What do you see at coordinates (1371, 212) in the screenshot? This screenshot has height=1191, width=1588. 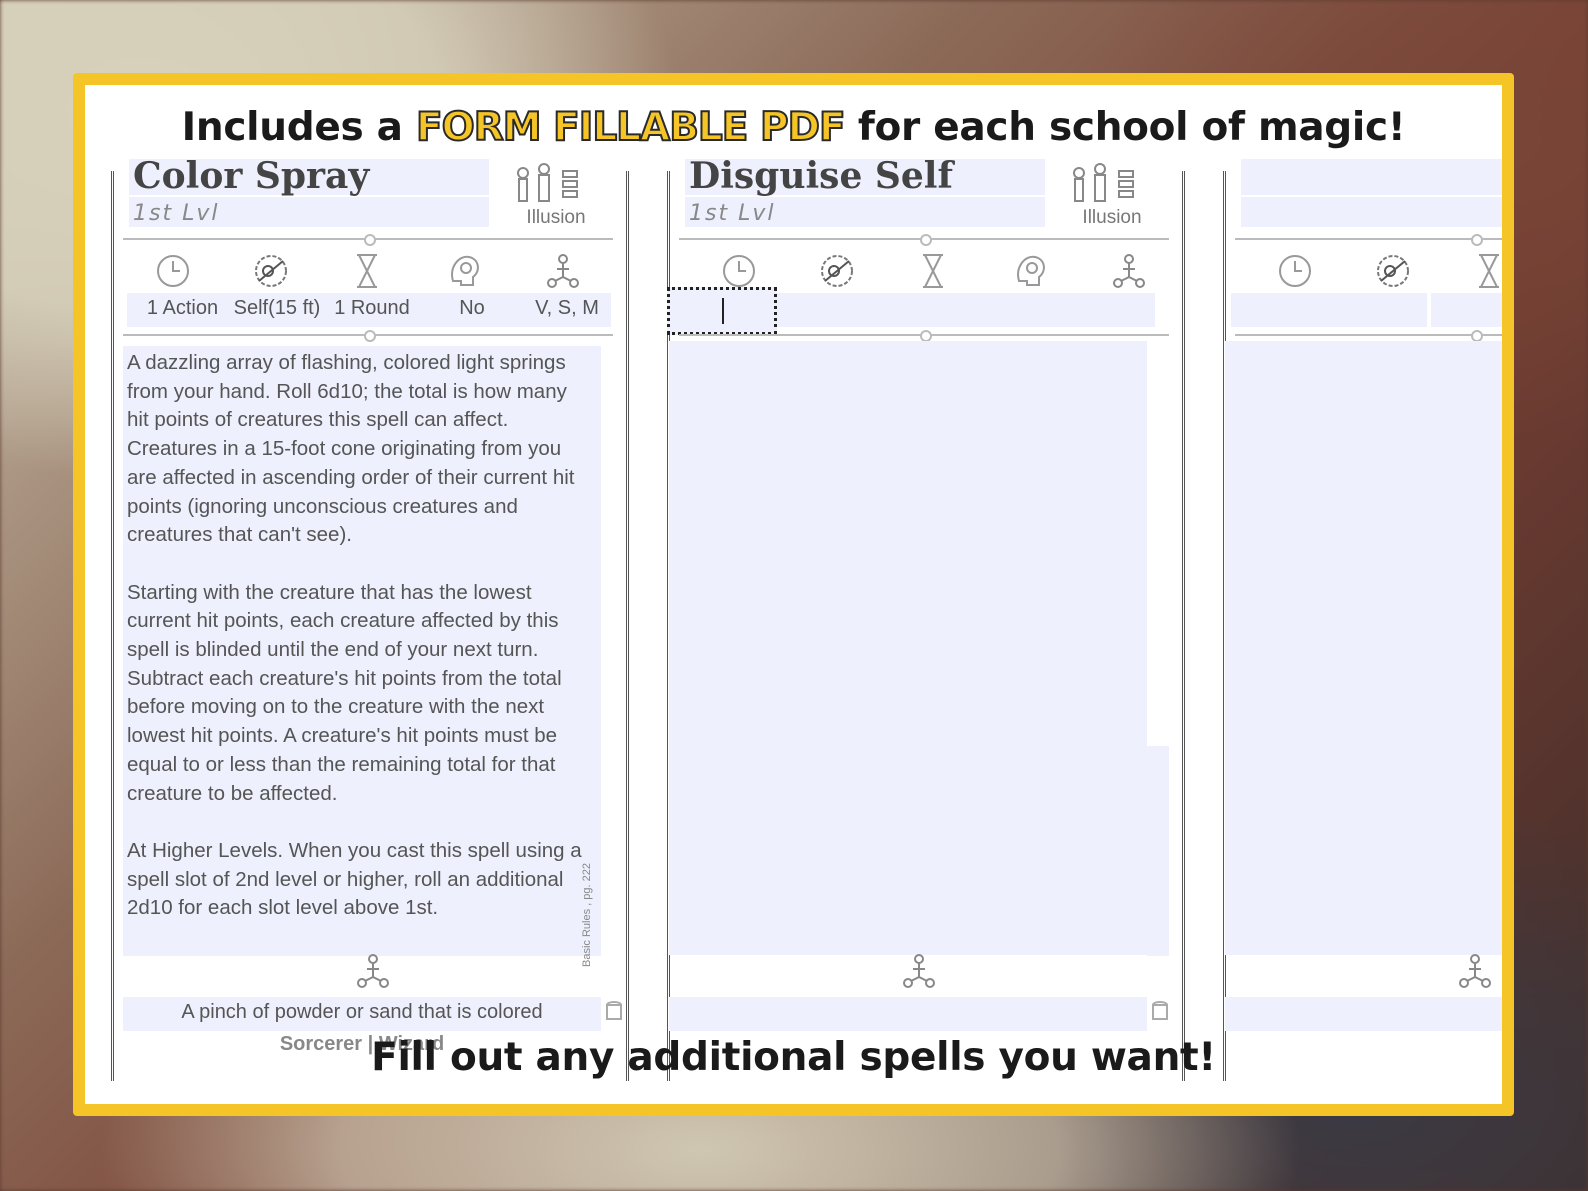 I see `level-field` at bounding box center [1371, 212].